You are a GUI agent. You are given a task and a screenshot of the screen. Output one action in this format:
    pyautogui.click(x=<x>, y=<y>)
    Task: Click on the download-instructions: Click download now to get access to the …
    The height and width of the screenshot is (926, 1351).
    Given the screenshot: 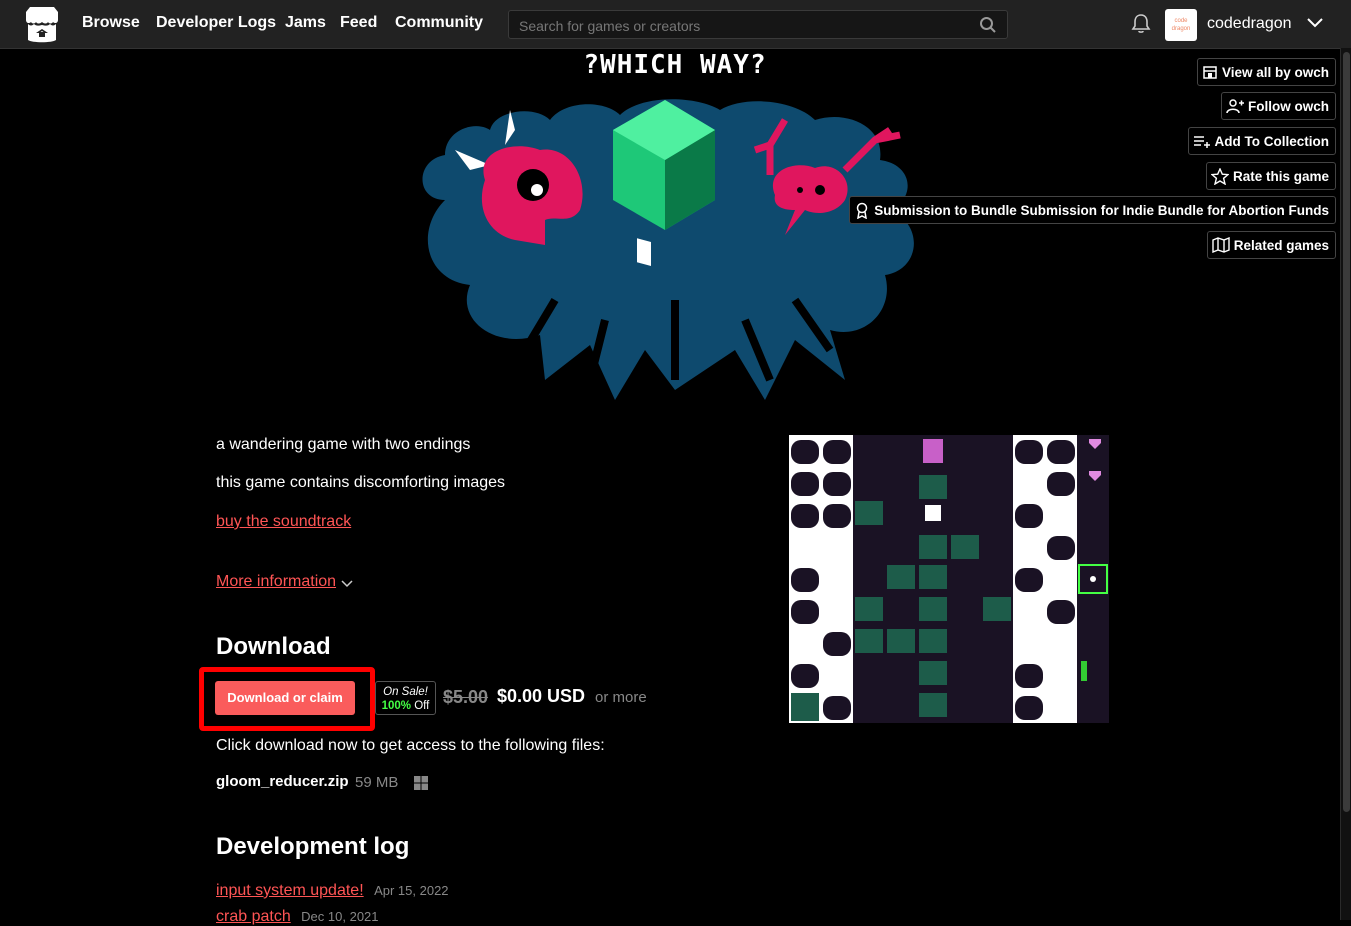 What is the action you would take?
    pyautogui.click(x=410, y=745)
    